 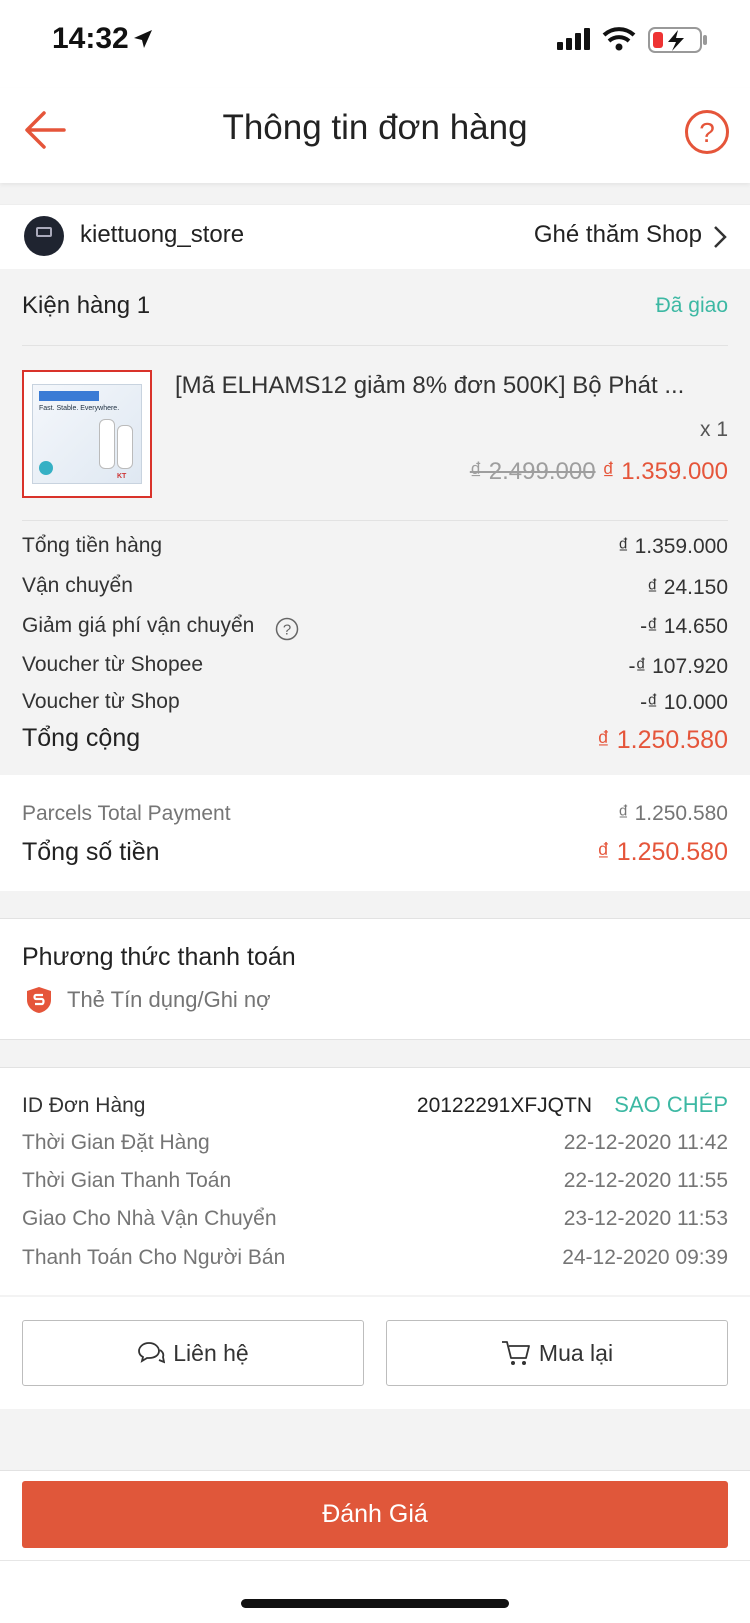 I want to click on buy-again-label: Mua lại, so click(x=576, y=1352).